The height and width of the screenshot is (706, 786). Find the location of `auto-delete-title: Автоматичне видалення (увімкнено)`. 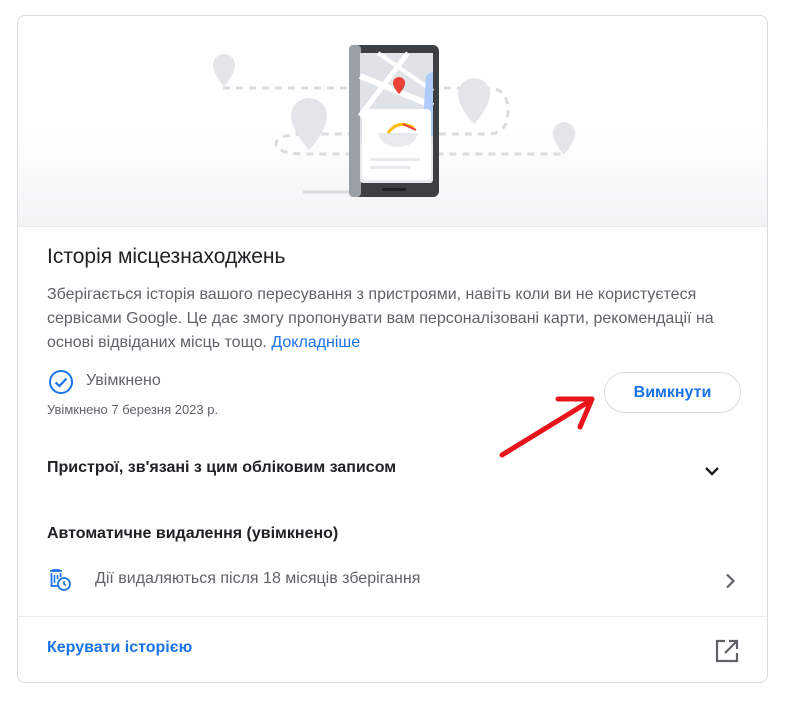

auto-delete-title: Автоматичне видалення (увімкнено) is located at coordinates (193, 533).